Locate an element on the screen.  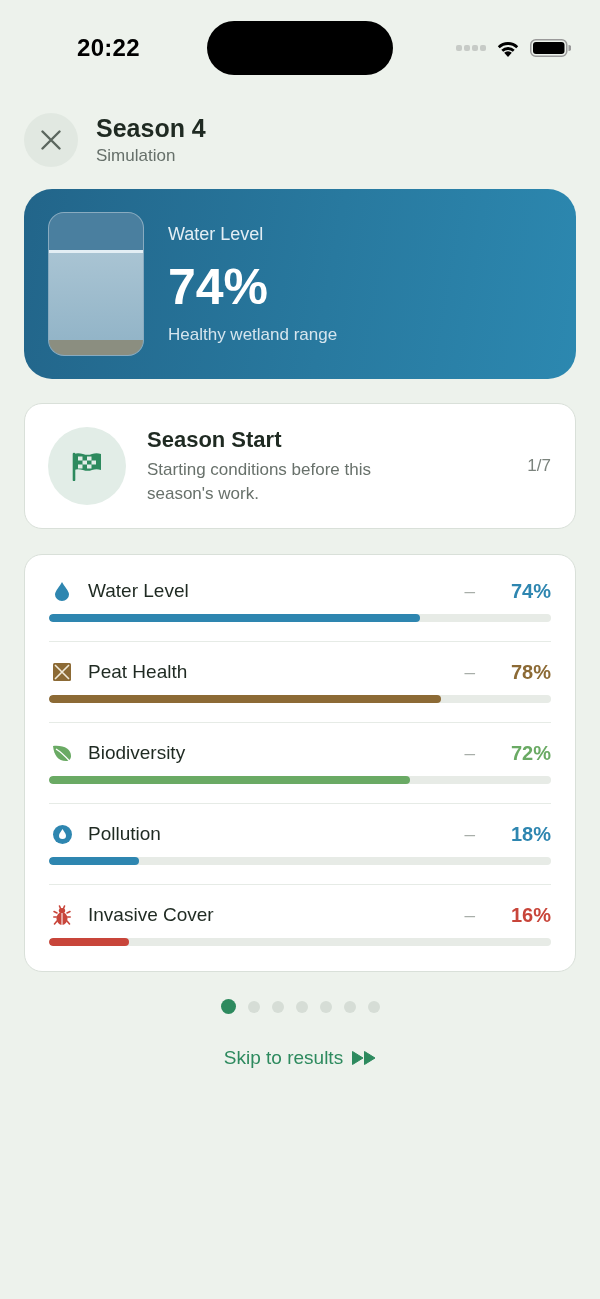
drop-icon is located at coordinates (62, 591).